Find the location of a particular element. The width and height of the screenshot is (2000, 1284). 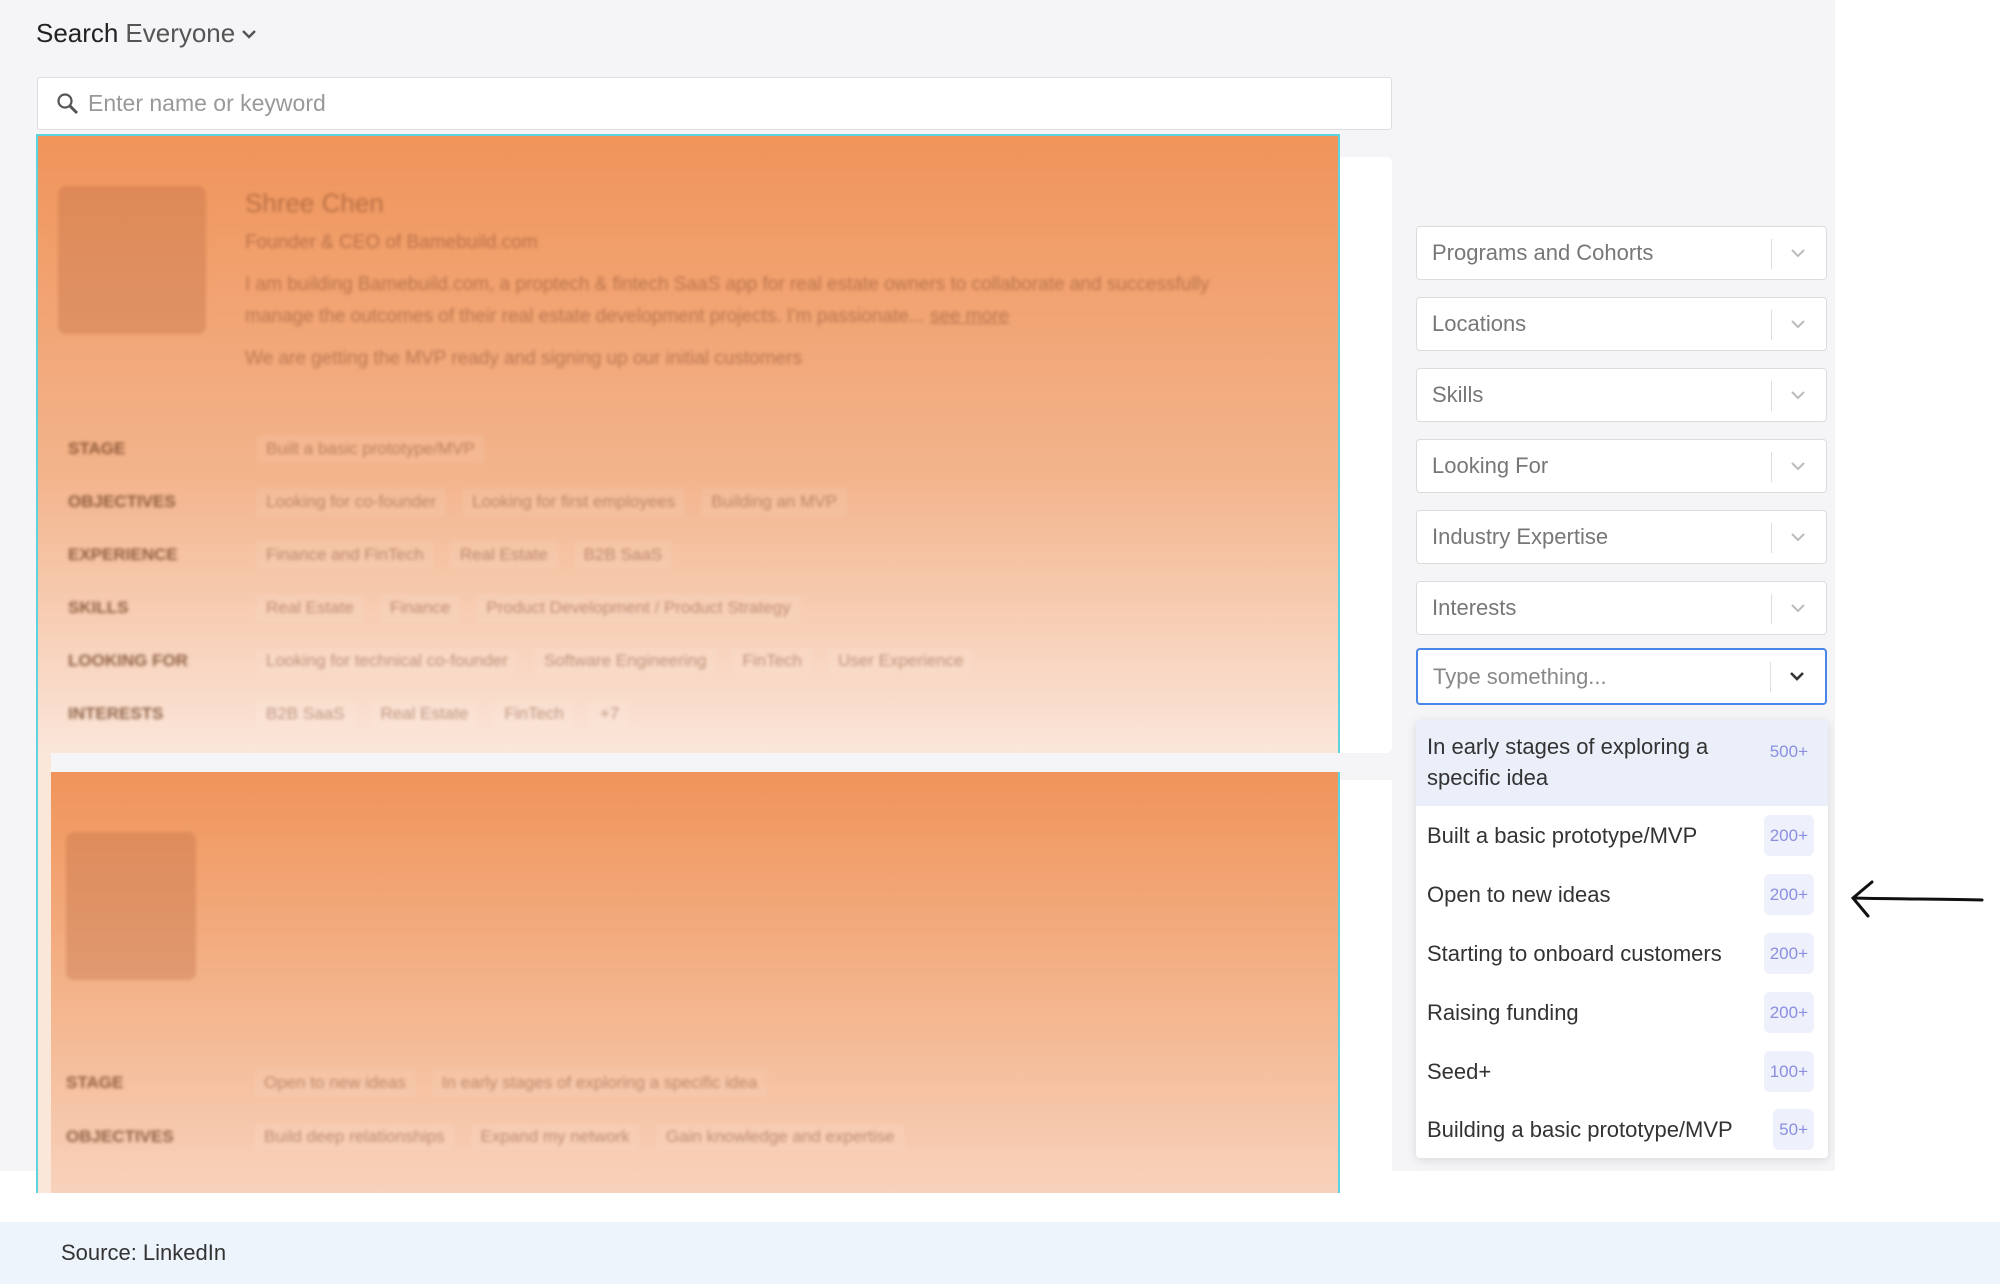

profile-row: INTERESTS B2B SaaS Real Estate FinTech +7 is located at coordinates (356, 714).